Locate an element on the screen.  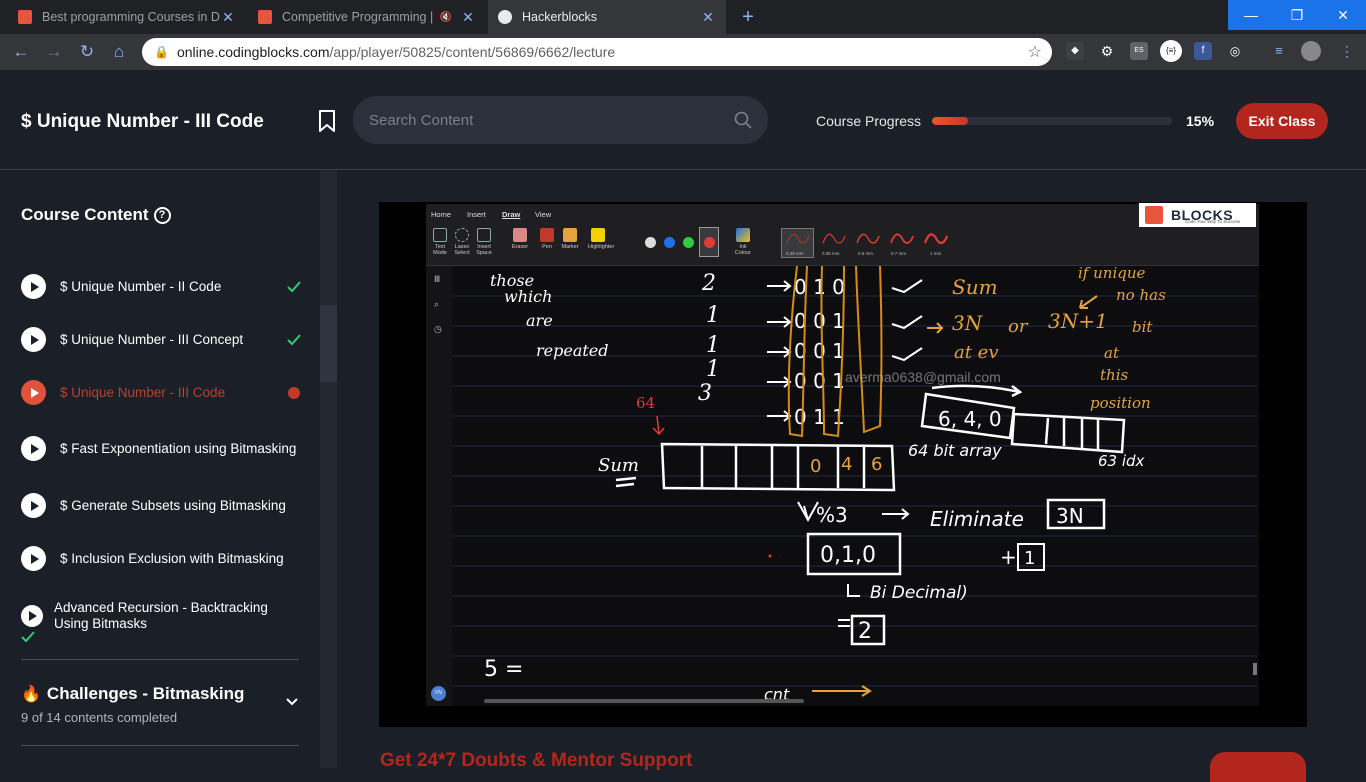
ink-position: position is located at coordinates (1120, 403).